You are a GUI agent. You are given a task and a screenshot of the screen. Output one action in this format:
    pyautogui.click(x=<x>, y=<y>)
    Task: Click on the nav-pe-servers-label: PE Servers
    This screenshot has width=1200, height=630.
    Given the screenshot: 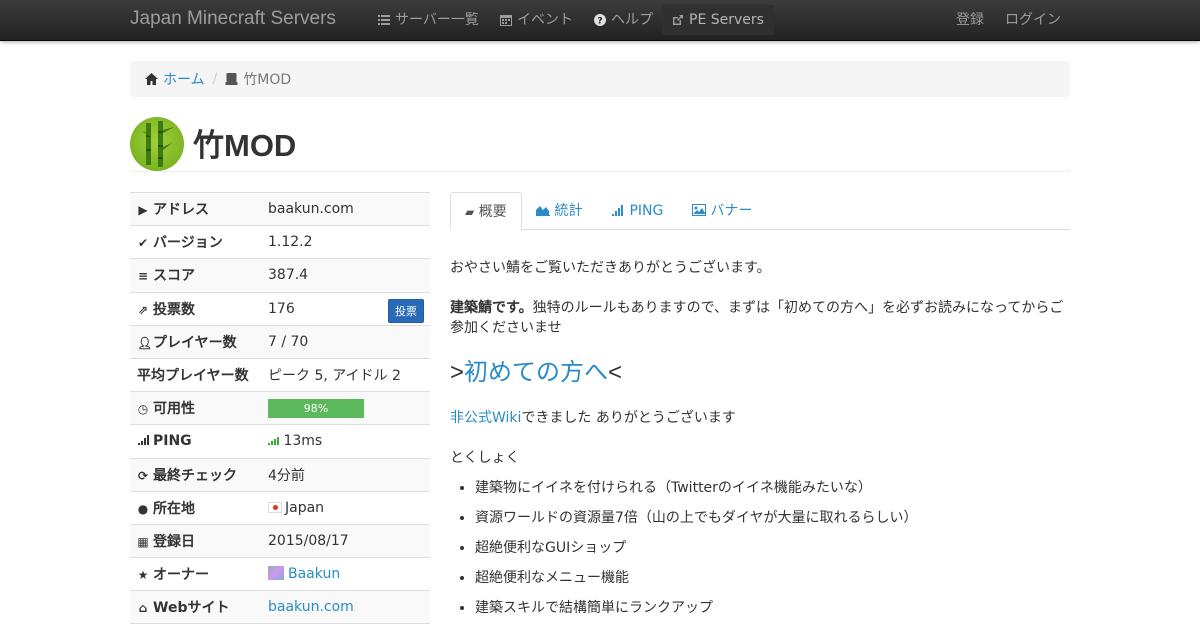 What is the action you would take?
    pyautogui.click(x=726, y=20)
    